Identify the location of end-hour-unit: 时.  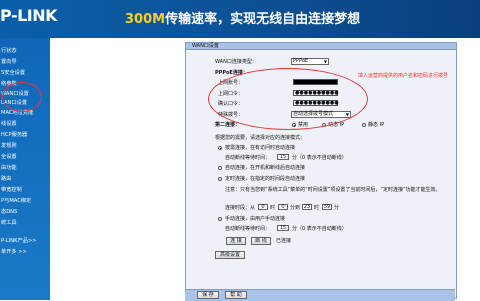
(317, 208).